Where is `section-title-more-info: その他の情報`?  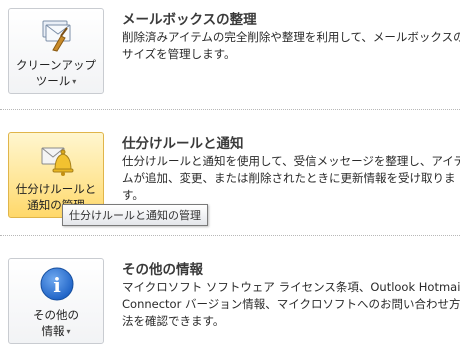 section-title-more-info: その他の情報 is located at coordinates (162, 270).